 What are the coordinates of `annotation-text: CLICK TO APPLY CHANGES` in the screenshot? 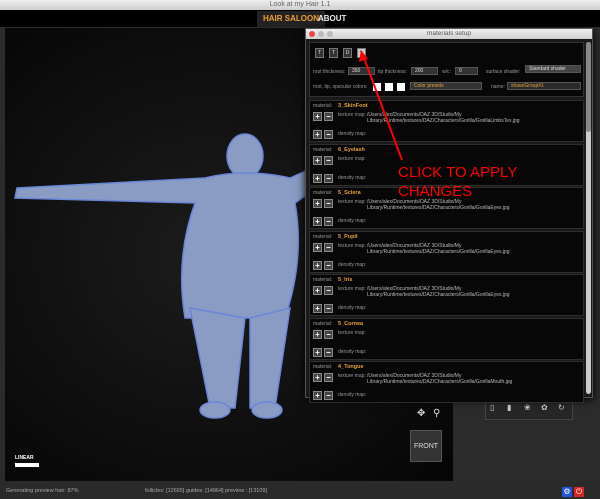 It's located at (457, 182).